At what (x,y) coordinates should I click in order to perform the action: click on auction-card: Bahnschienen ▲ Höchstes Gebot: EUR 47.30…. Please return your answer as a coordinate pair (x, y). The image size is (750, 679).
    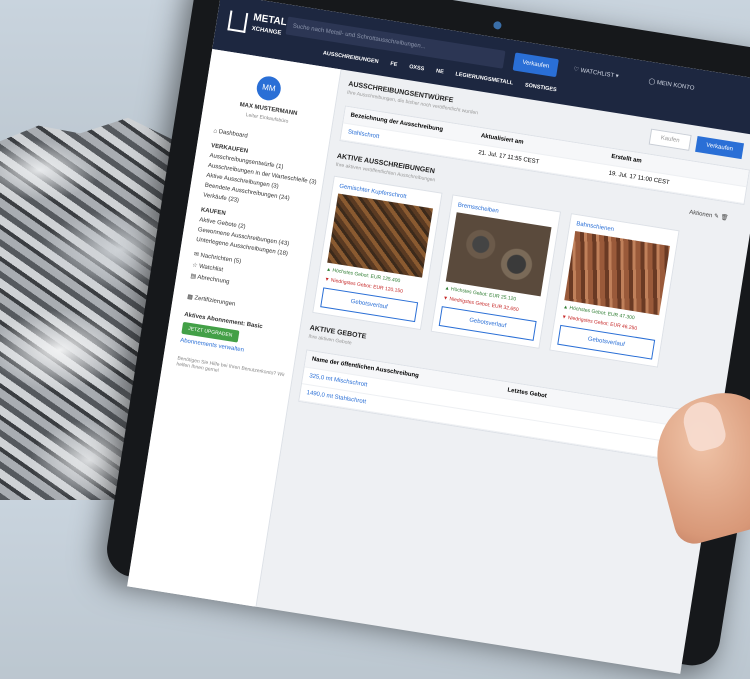
    Looking at the image, I should click on (614, 290).